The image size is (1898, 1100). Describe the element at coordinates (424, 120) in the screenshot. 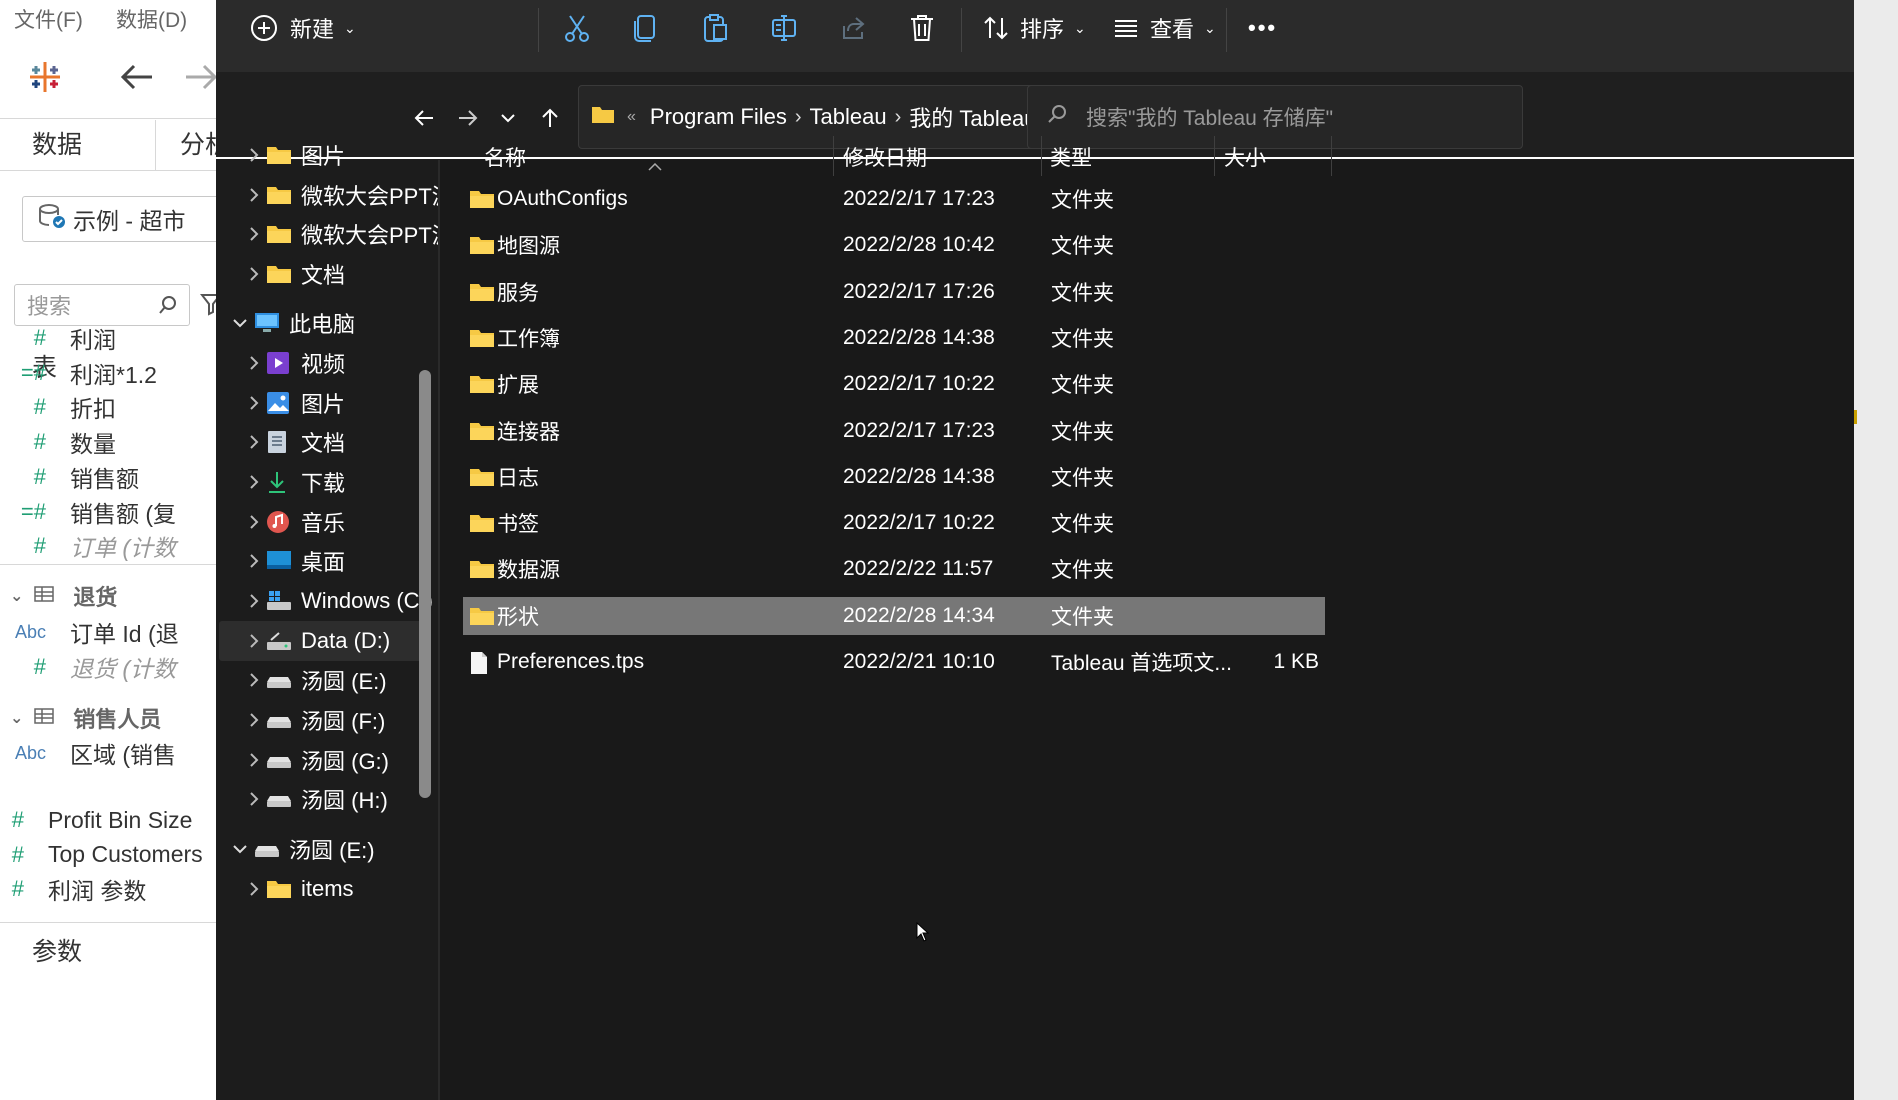

I see `back-button` at that location.